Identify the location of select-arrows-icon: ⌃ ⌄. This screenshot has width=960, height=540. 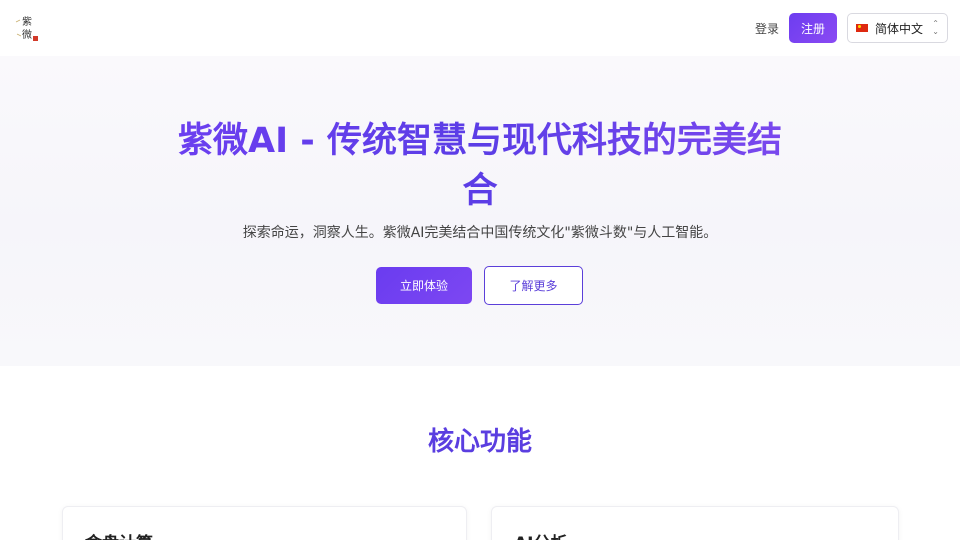
(935, 27).